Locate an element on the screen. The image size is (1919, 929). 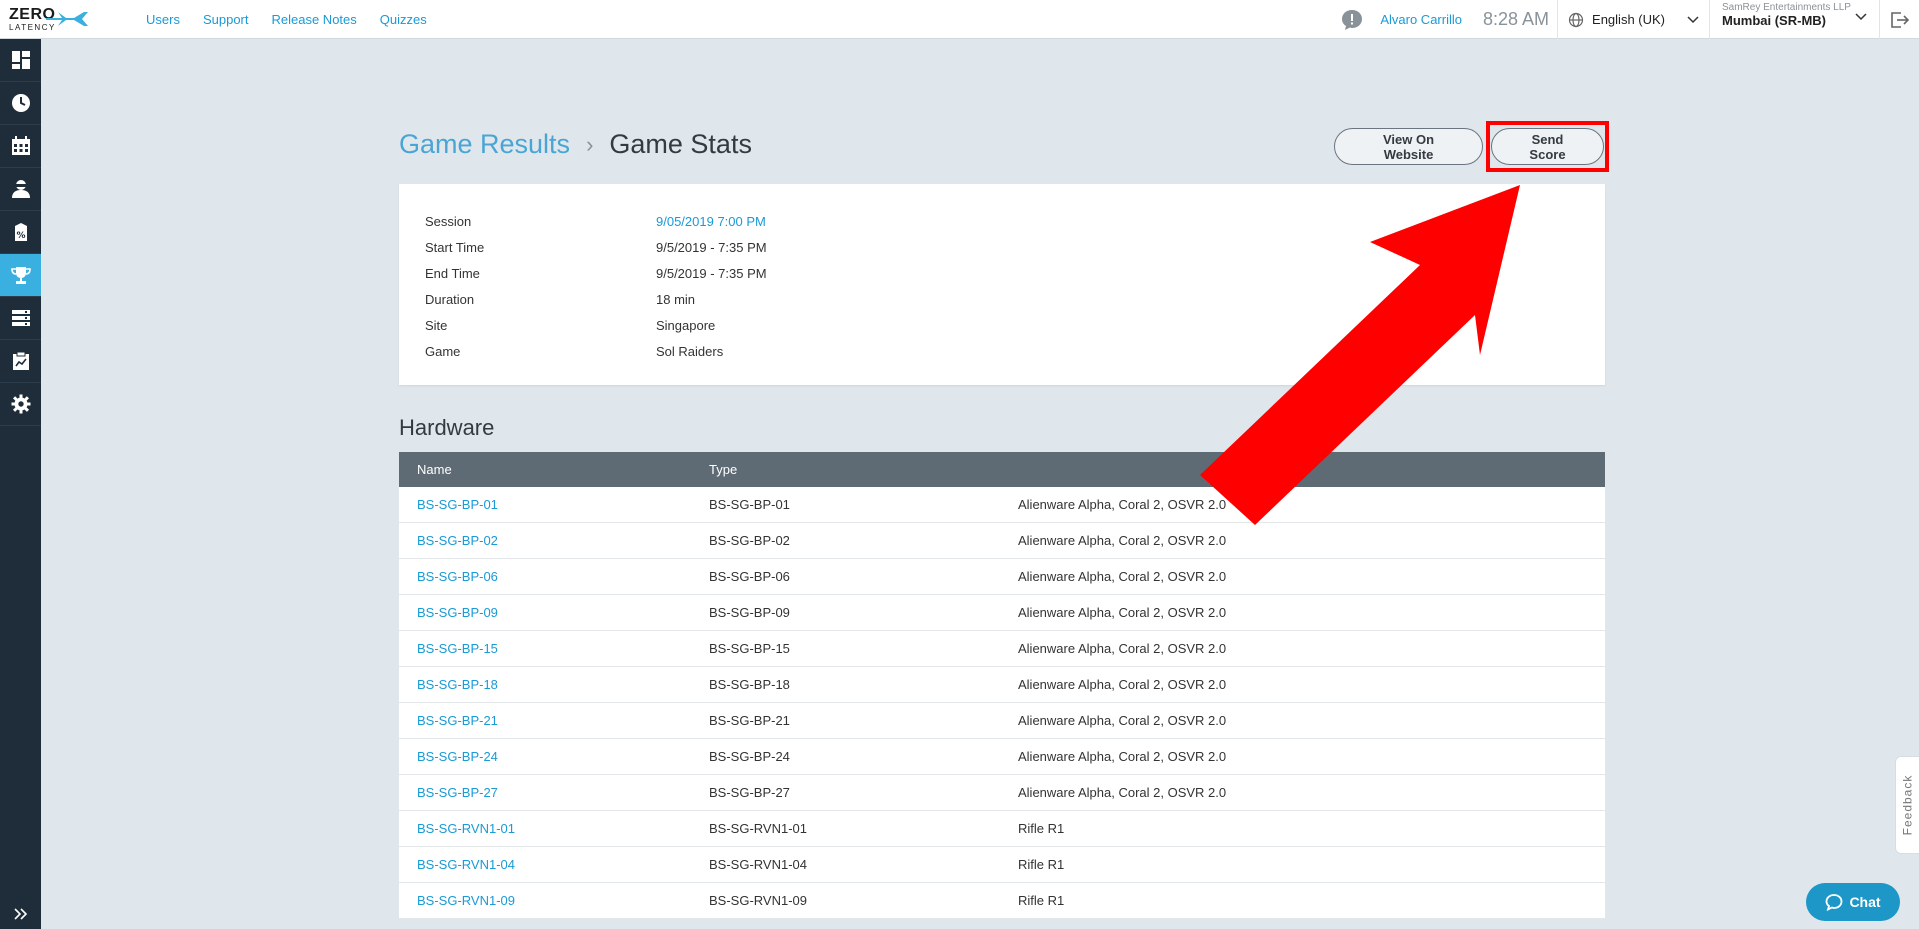
player-icon is located at coordinates (20, 189).